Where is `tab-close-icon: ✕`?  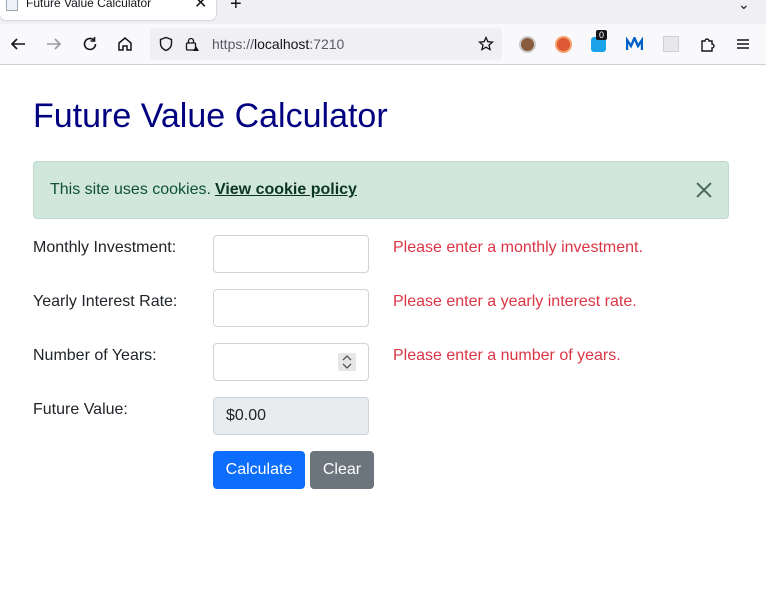
tab-close-icon: ✕ is located at coordinates (200, 6).